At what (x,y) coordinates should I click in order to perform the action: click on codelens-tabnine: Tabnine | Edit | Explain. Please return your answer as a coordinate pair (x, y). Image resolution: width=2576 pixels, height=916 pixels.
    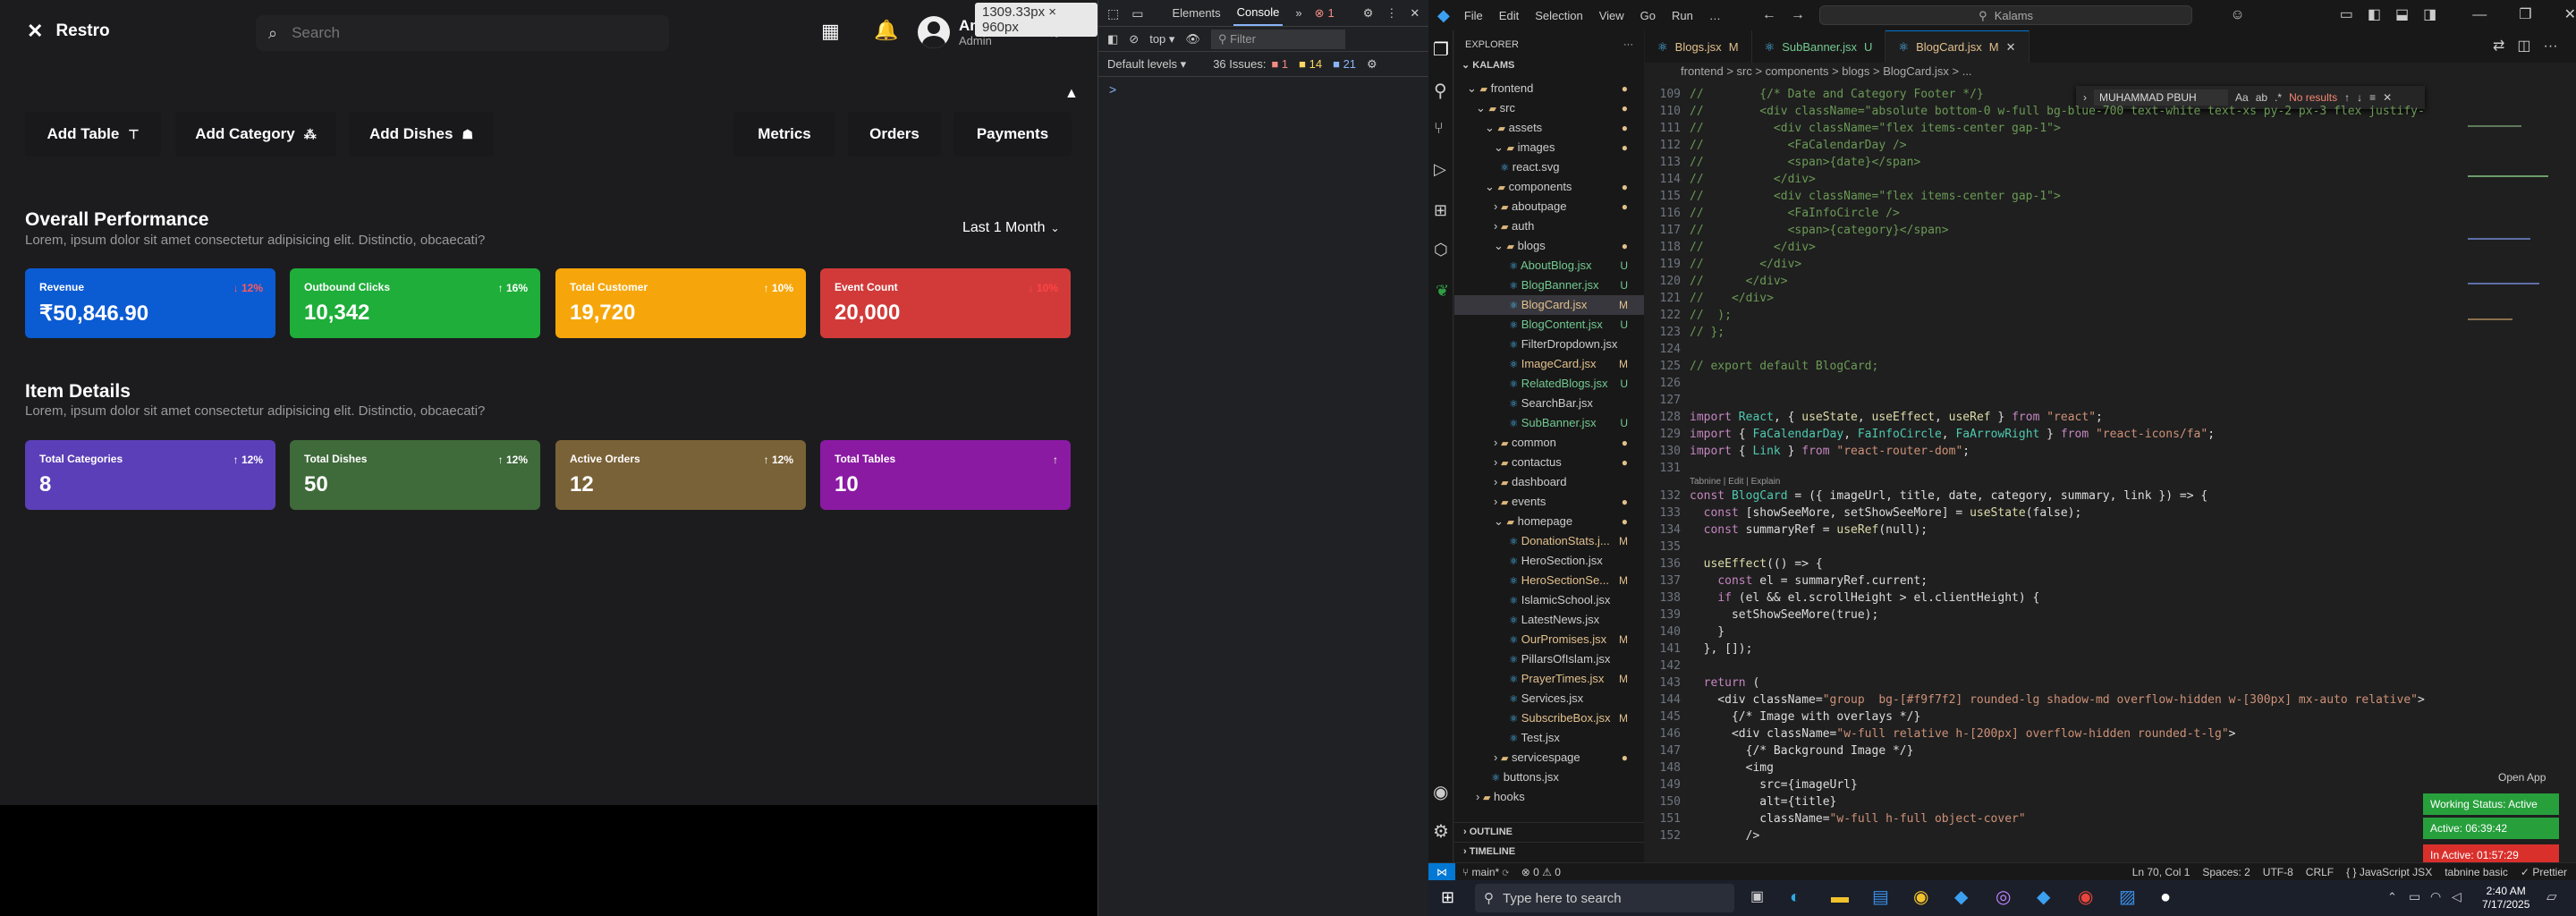
    Looking at the image, I should click on (2110, 482).